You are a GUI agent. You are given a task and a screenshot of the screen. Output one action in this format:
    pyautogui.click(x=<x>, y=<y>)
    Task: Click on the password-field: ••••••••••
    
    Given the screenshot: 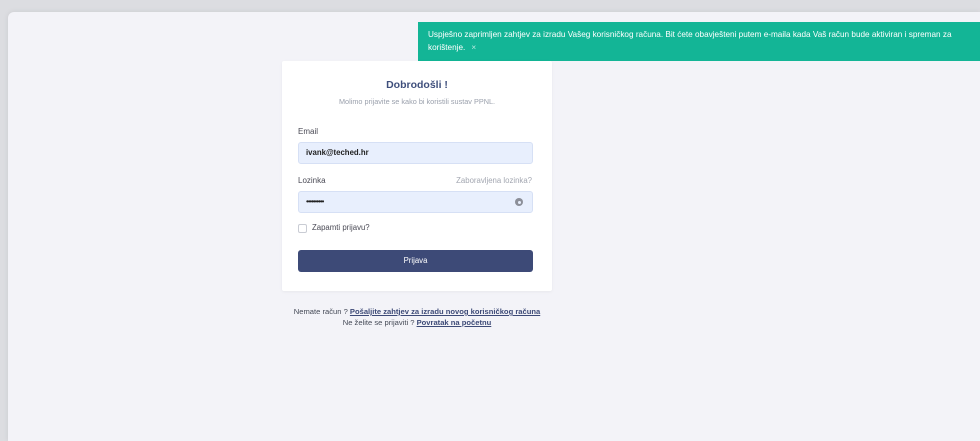 What is the action you would take?
    pyautogui.click(x=415, y=202)
    